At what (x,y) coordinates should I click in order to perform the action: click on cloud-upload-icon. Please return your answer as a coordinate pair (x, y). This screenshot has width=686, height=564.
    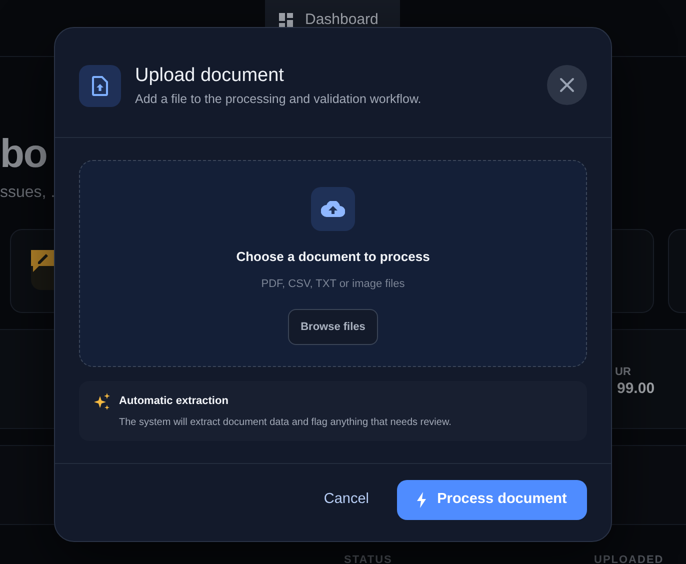
    Looking at the image, I should click on (333, 208).